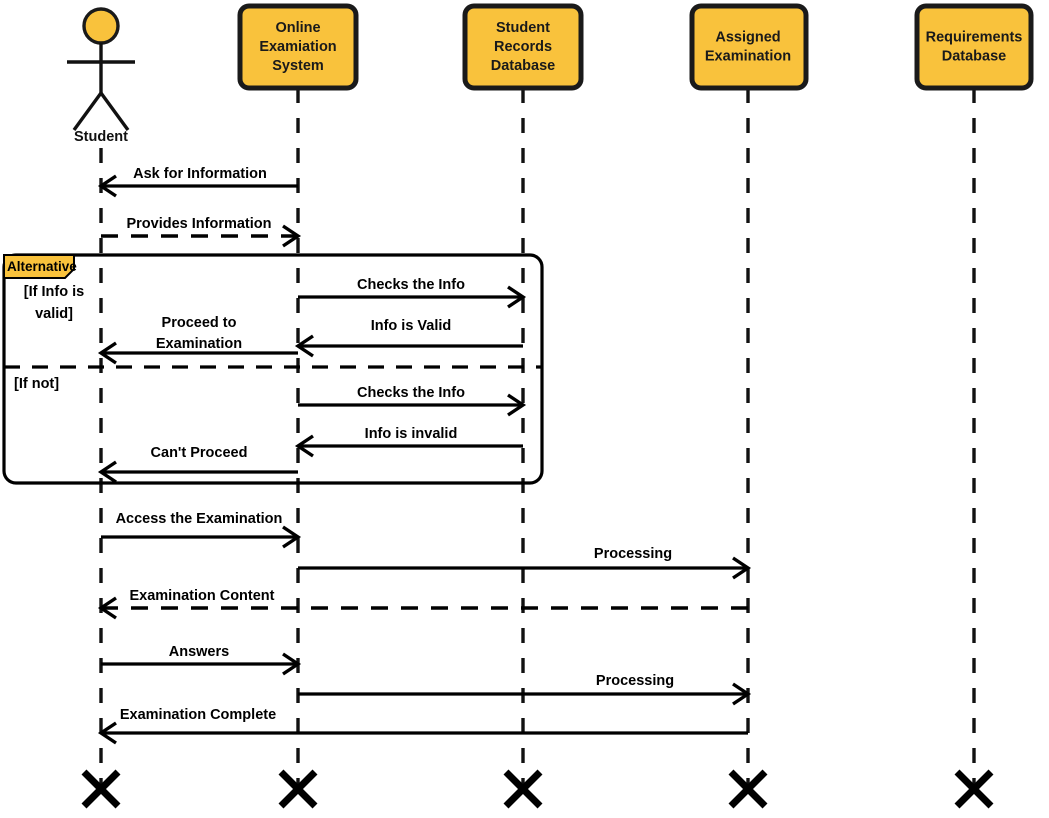 This screenshot has width=1049, height=818. I want to click on guard-if-valid: [If Info is valid], so click(54, 303).